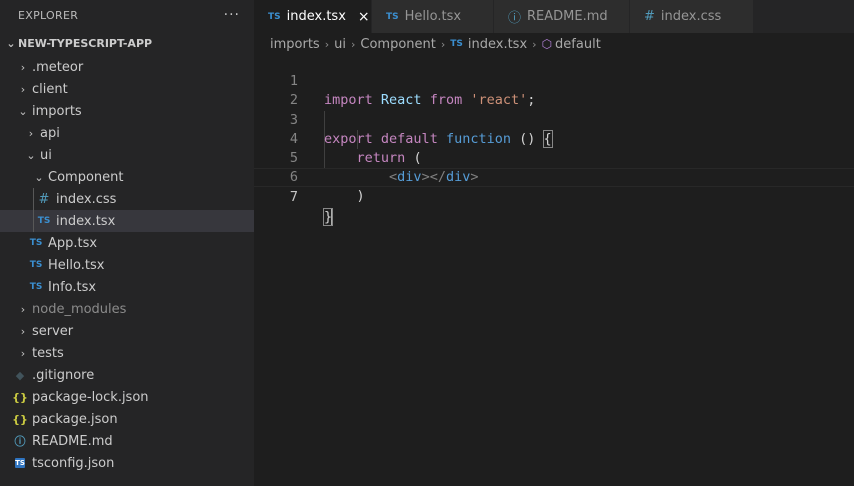  I want to click on tab-readme: ⓘ README.md, so click(562, 16).